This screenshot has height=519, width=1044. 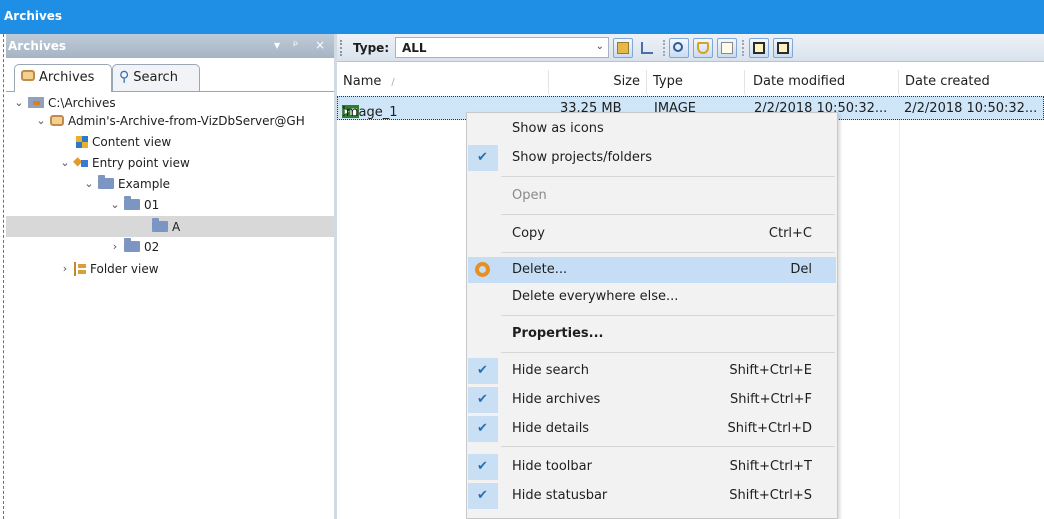 I want to click on properties-button, so click(x=727, y=48).